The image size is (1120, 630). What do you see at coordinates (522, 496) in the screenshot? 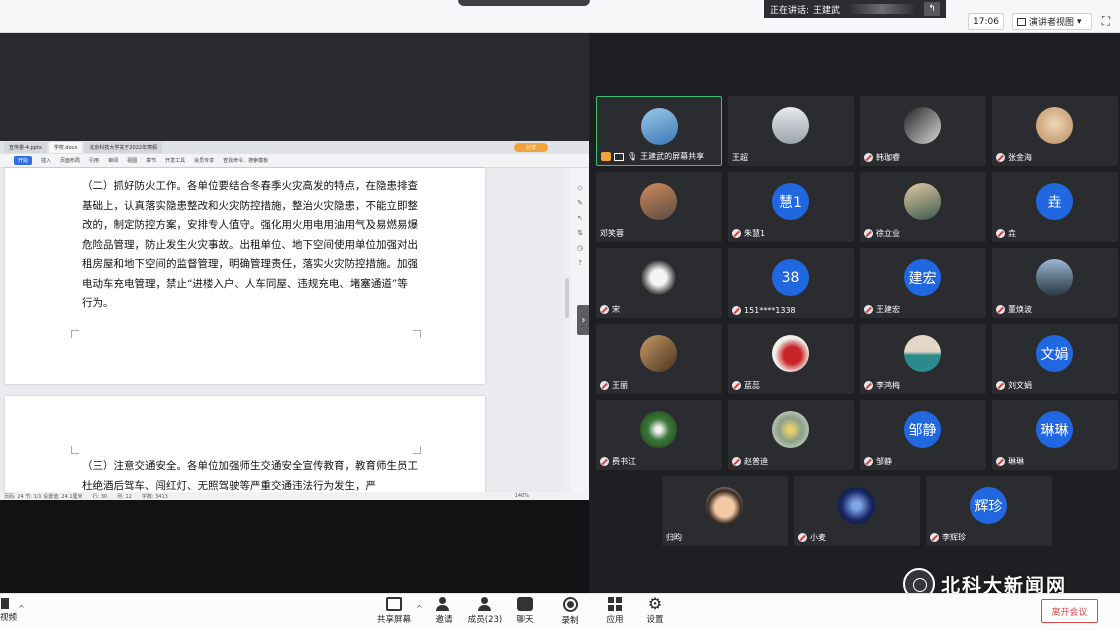
I see `zoom-level: 140%` at bounding box center [522, 496].